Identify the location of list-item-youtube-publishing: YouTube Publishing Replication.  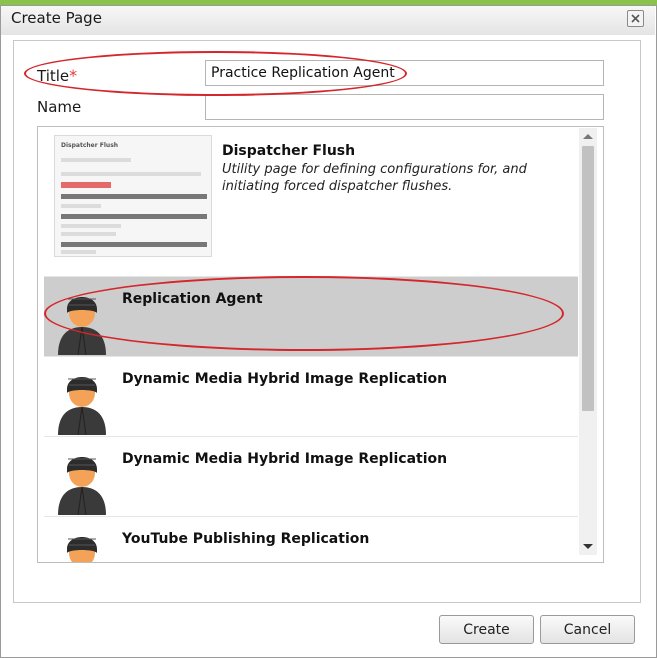
(311, 539).